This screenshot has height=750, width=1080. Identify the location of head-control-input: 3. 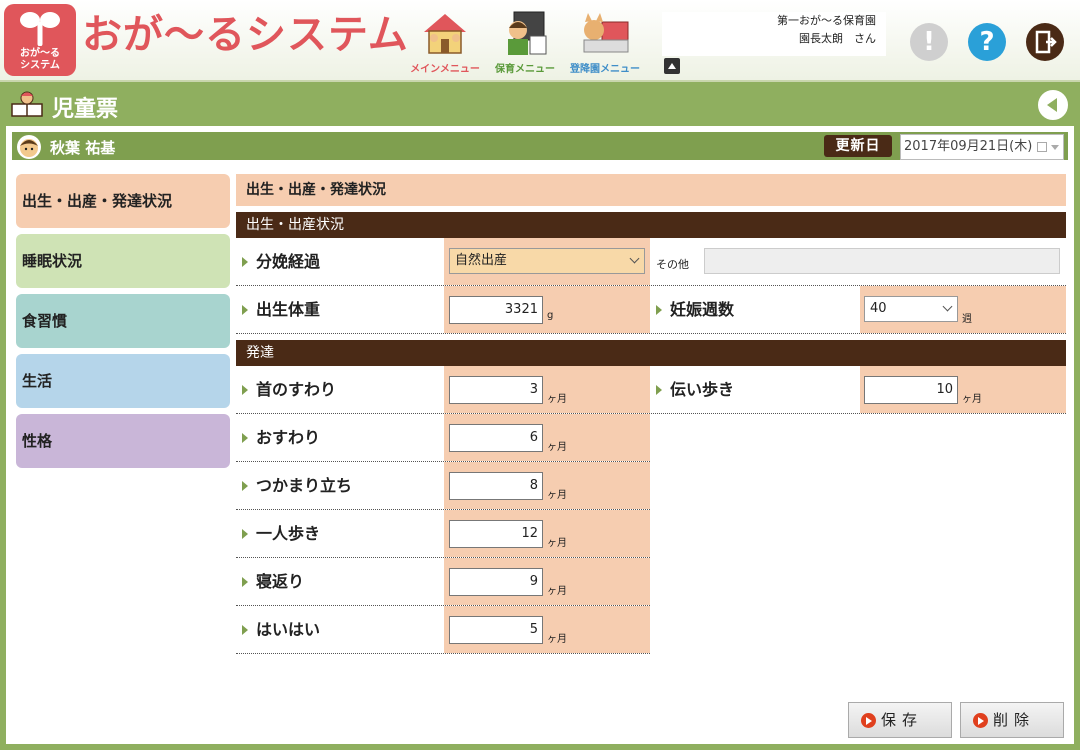
(496, 390).